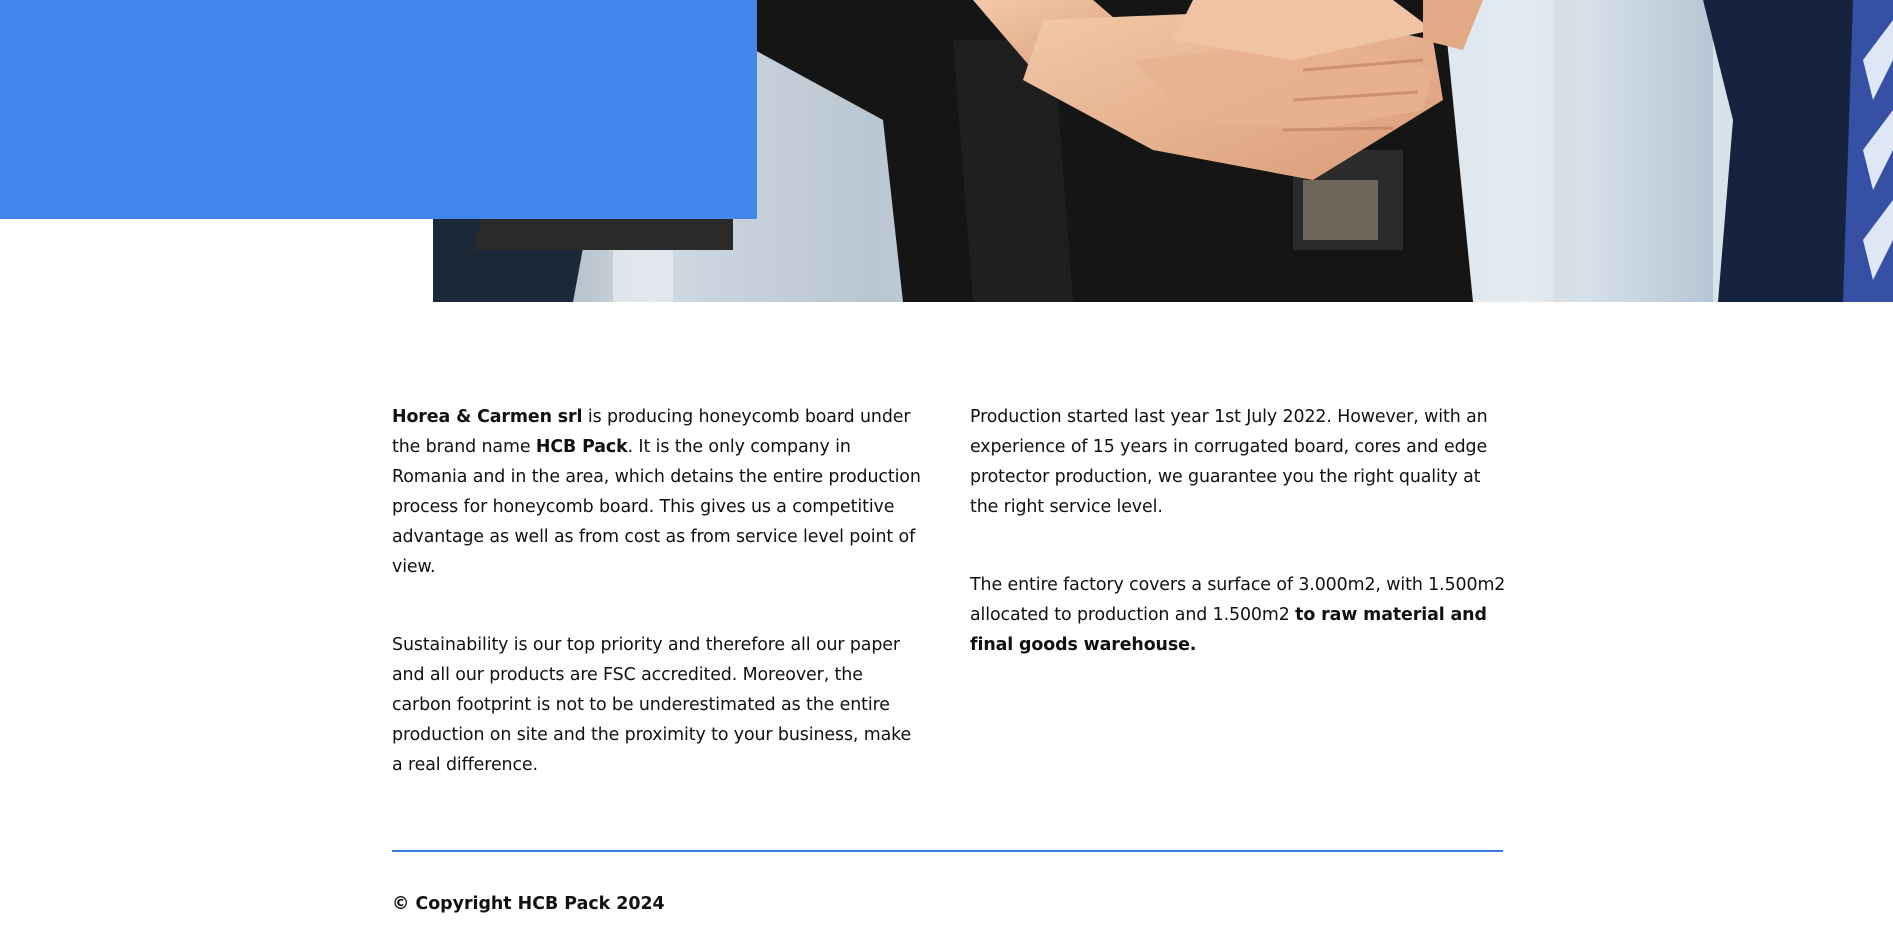  What do you see at coordinates (378, 109) in the screenshot?
I see `hero-accent-block` at bounding box center [378, 109].